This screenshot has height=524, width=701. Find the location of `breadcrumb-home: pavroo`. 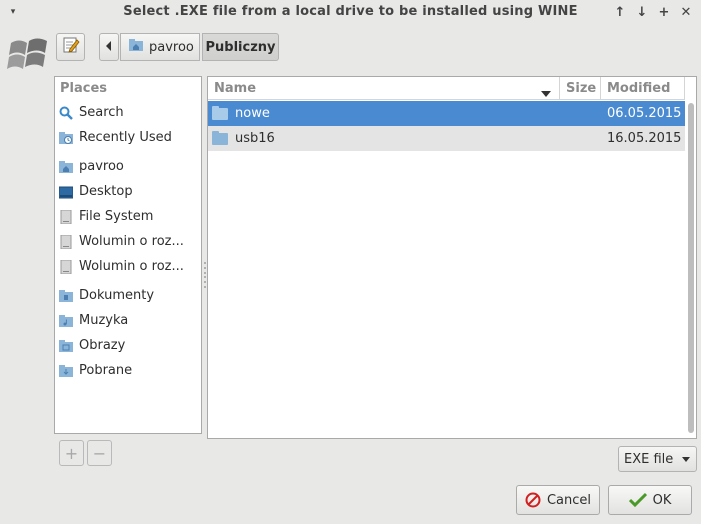

breadcrumb-home: pavroo is located at coordinates (160, 47).